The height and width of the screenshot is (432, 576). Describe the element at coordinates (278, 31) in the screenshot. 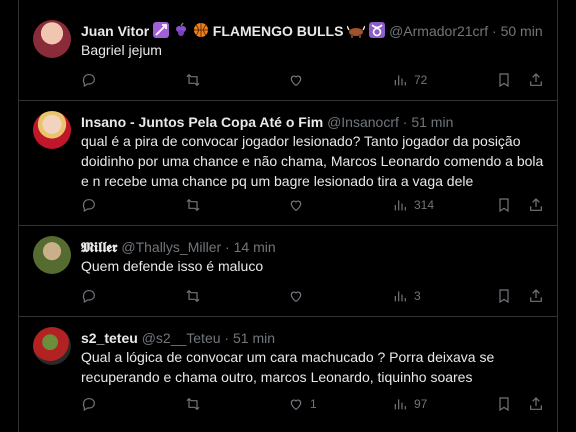

I see `display-name-suffix: FLAMENGO BULLS` at that location.